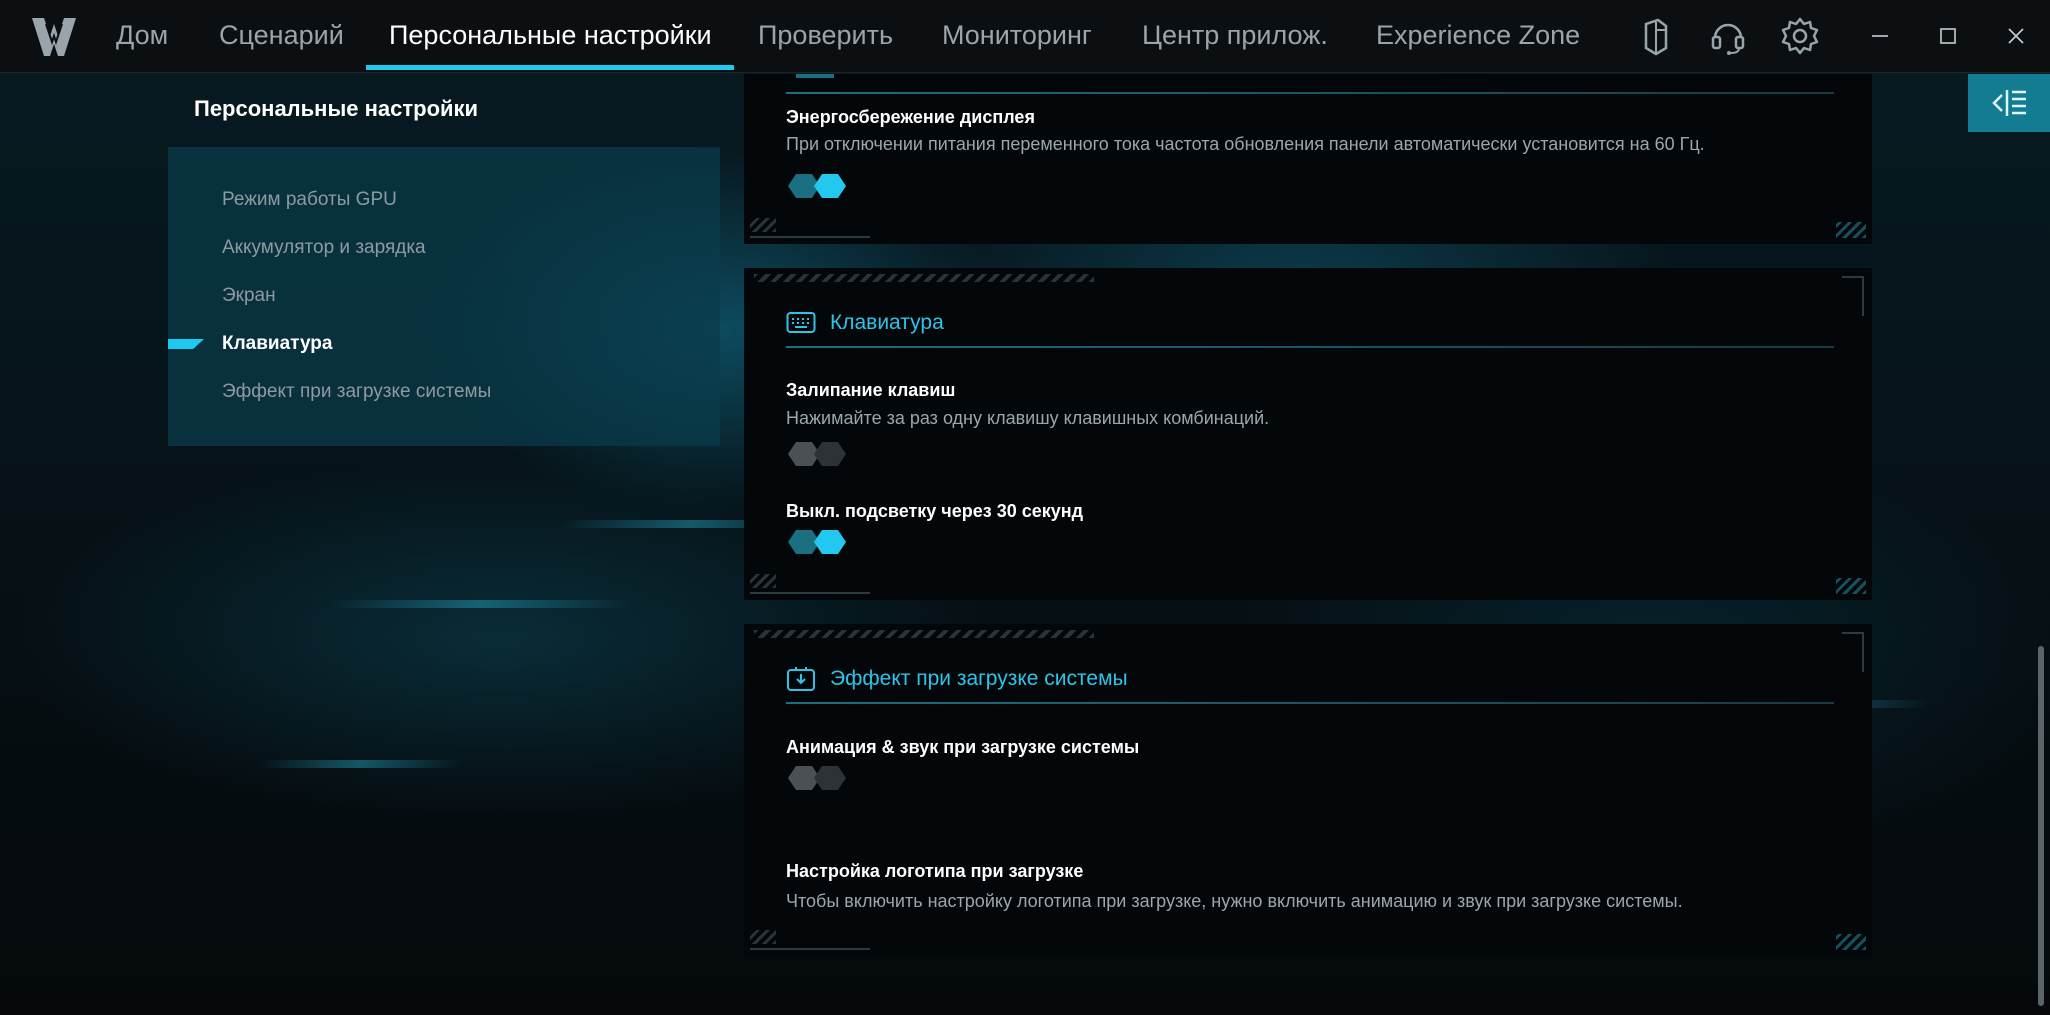 The image size is (2050, 1015). Describe the element at coordinates (281, 35) in the screenshot. I see `nav-scenario: Сценарий` at that location.